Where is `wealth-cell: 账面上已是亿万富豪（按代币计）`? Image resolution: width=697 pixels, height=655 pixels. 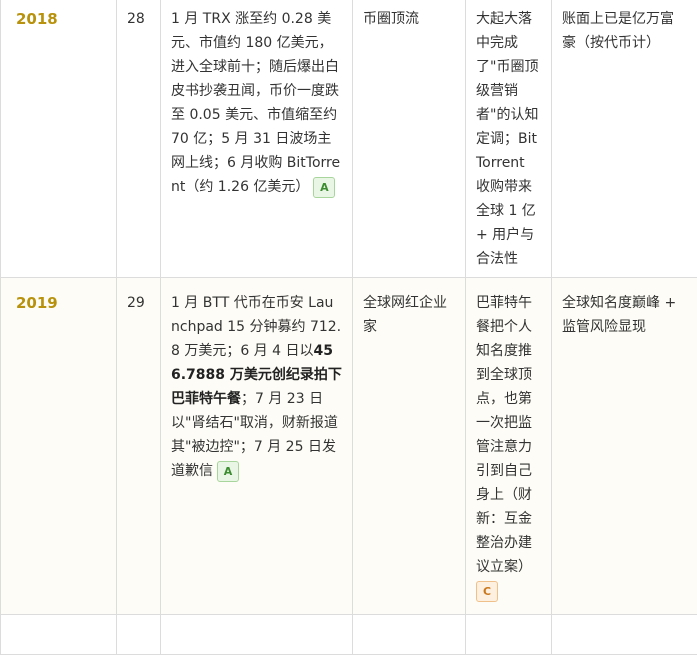
wealth-cell: 账面上已是亿万富豪（按代币计） is located at coordinates (624, 139).